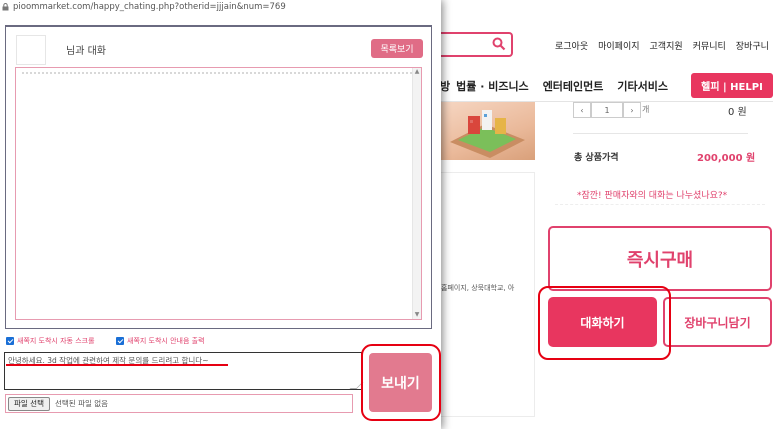 Image resolution: width=773 pixels, height=429 pixels. I want to click on top-links: 로그아웃 마이페이지 고객지원 커뮤니티 장바구니, so click(662, 45).